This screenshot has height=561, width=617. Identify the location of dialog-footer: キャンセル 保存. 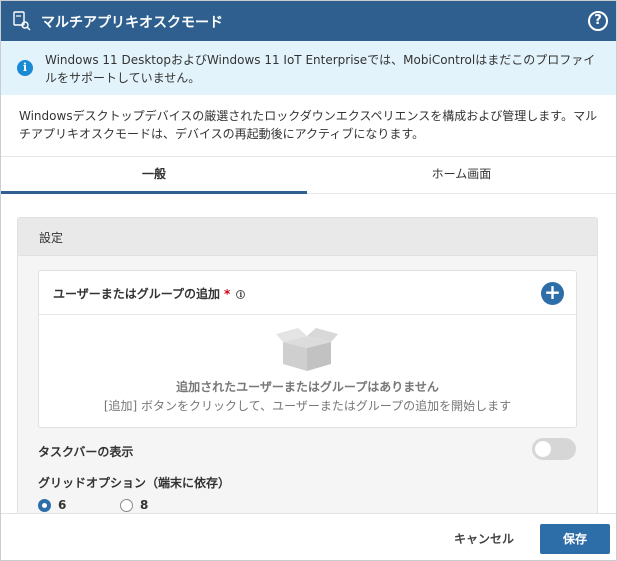
(308, 536).